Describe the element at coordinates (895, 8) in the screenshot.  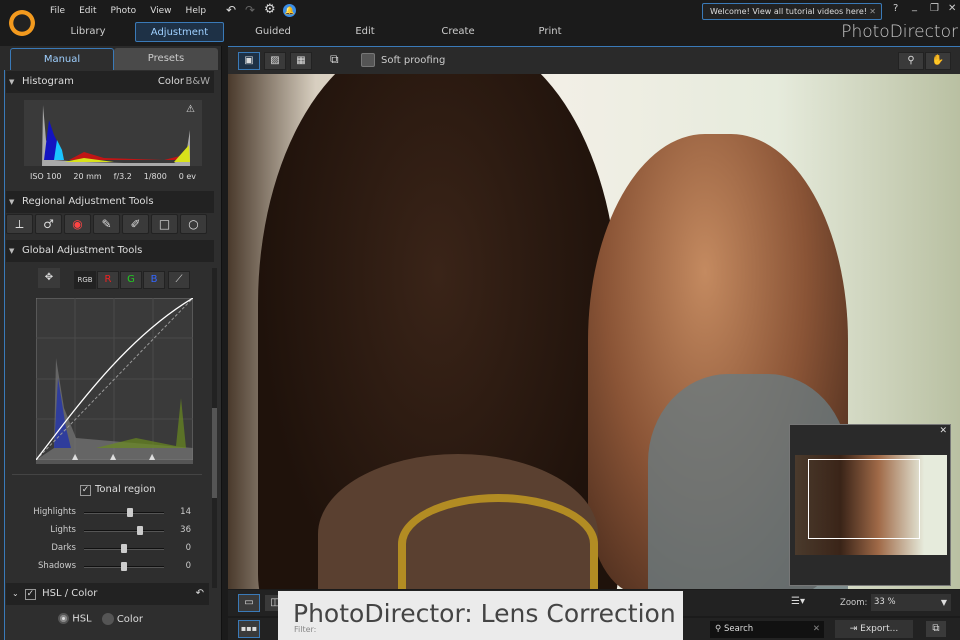
I see `help-button: ?` at that location.